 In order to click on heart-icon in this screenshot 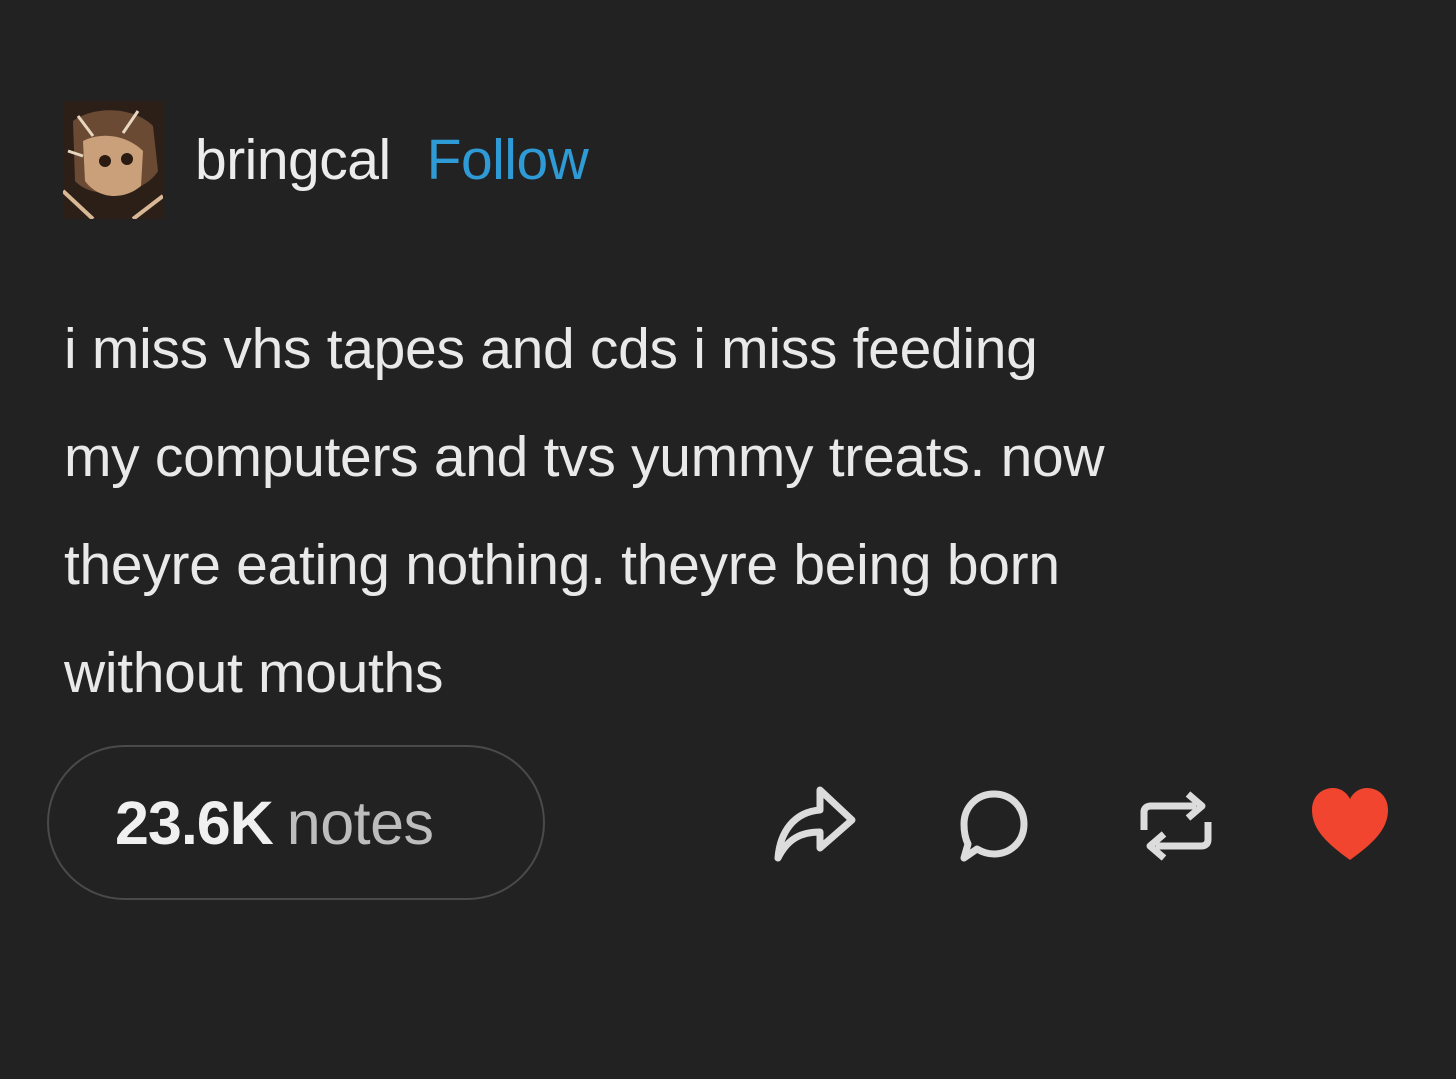, I will do `click(1350, 824)`.